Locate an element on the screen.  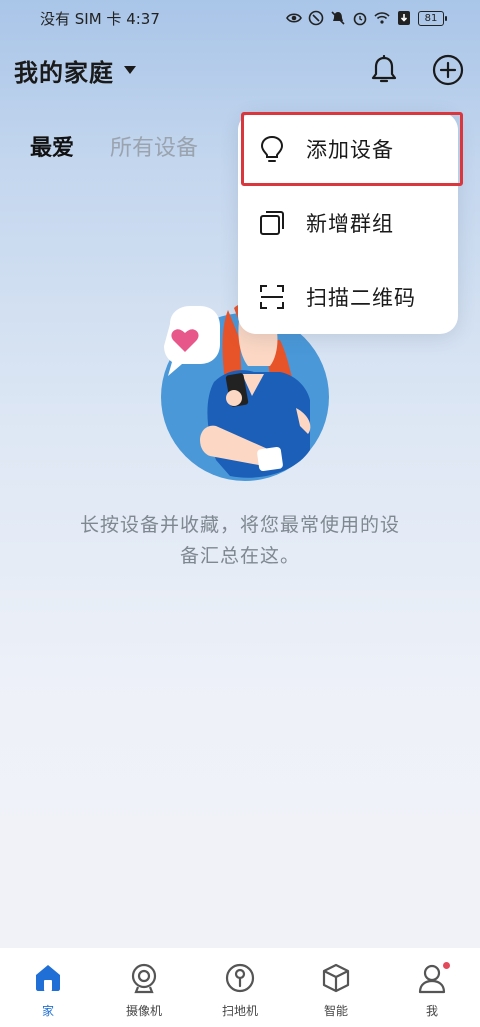
robot-vacuum-icon is located at coordinates (240, 978).